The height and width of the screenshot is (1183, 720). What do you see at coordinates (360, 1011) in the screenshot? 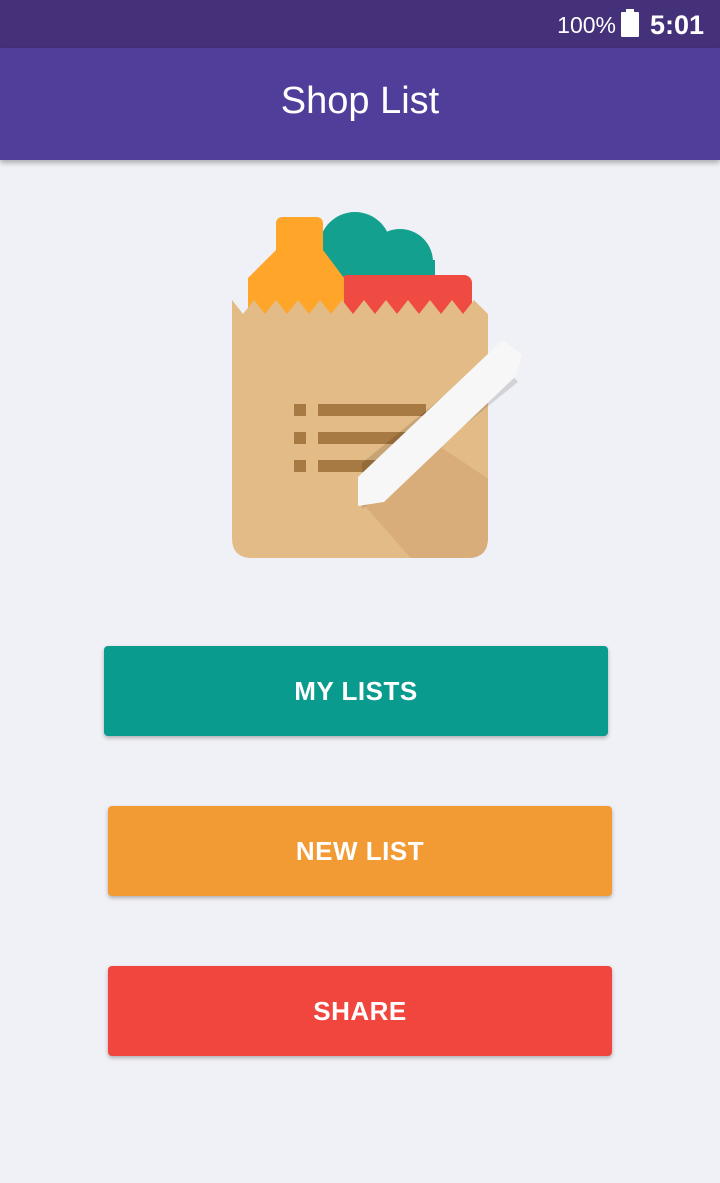
I see `share-button: SHARE` at bounding box center [360, 1011].